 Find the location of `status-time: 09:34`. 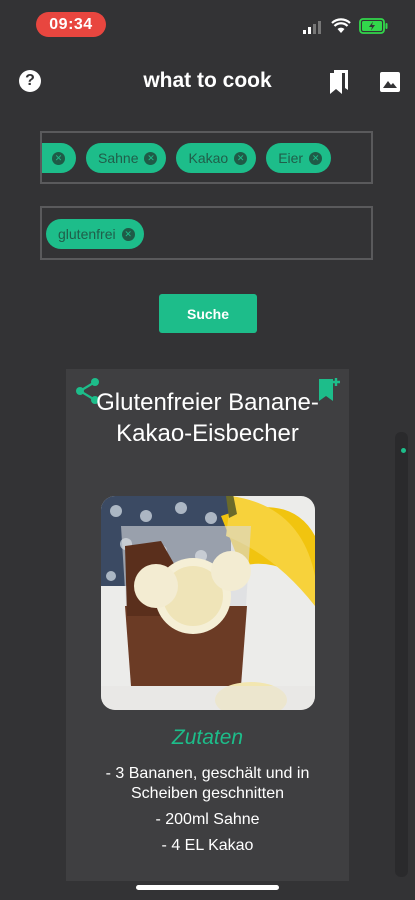

status-time: 09:34 is located at coordinates (71, 24).